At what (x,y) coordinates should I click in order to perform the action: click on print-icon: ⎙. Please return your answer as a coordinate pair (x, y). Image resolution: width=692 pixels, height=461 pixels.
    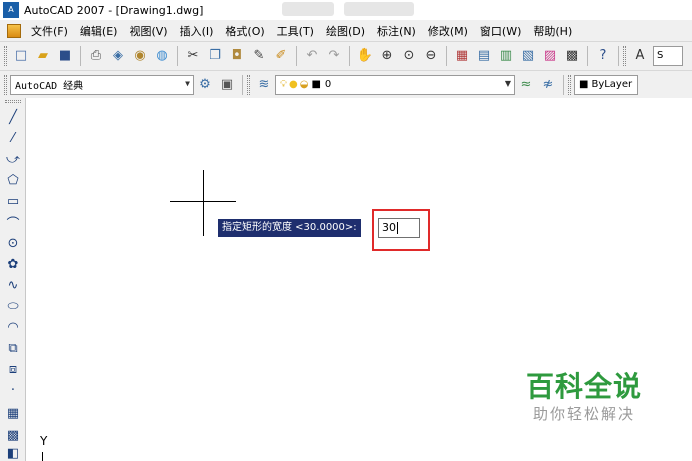
    Looking at the image, I should click on (96, 56).